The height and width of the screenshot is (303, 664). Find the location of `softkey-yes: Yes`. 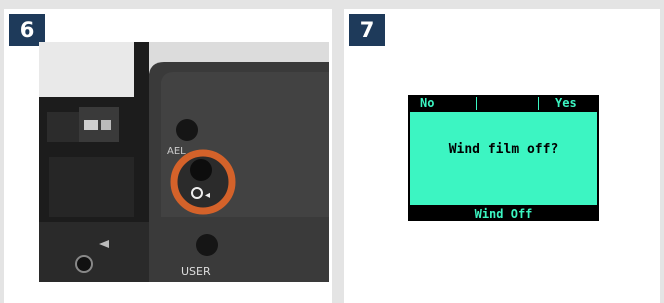

softkey-yes: Yes is located at coordinates (566, 103).